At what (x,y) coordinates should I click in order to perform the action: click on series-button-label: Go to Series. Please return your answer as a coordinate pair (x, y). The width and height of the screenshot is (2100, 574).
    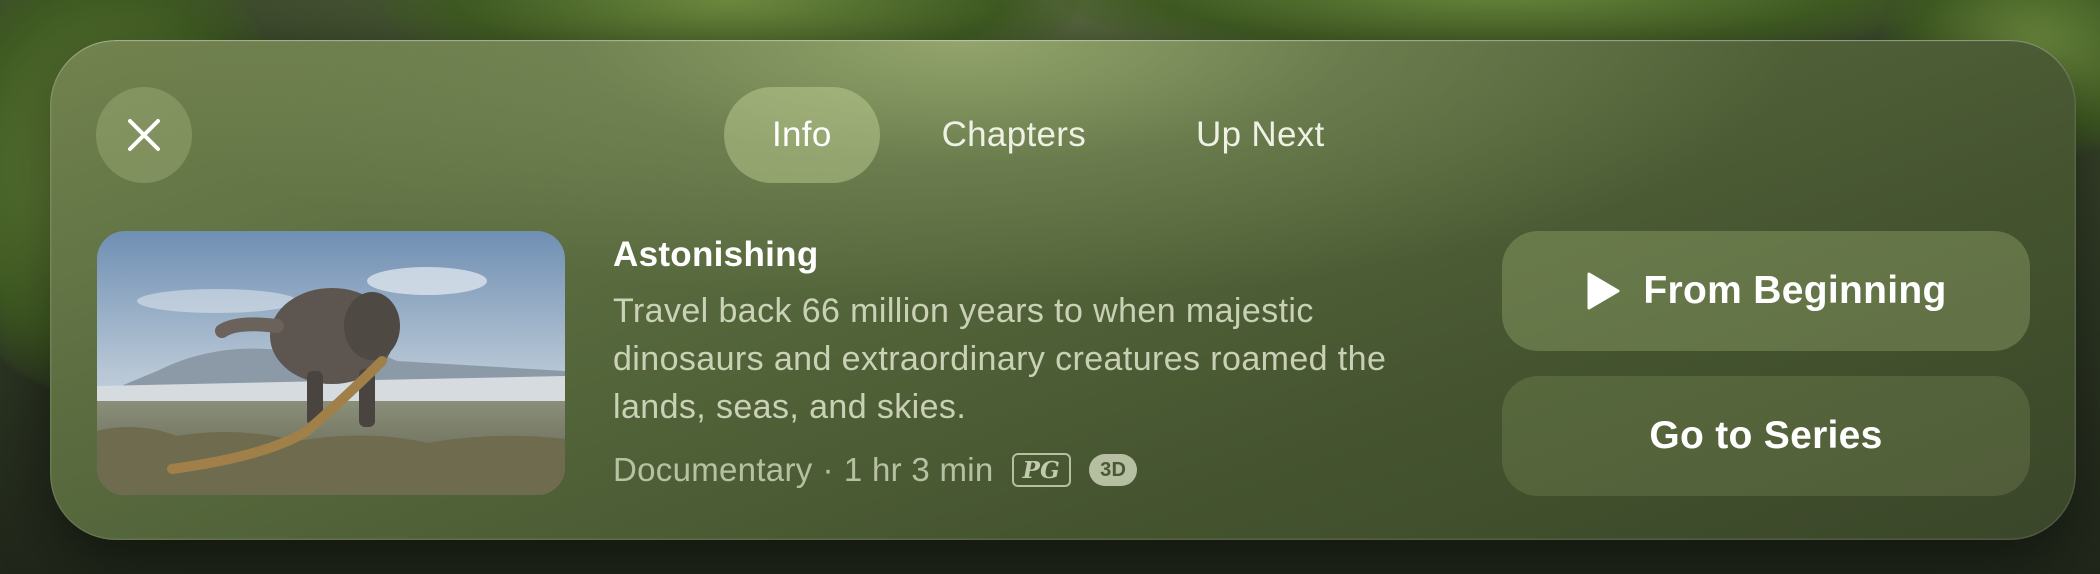
    Looking at the image, I should click on (1766, 435).